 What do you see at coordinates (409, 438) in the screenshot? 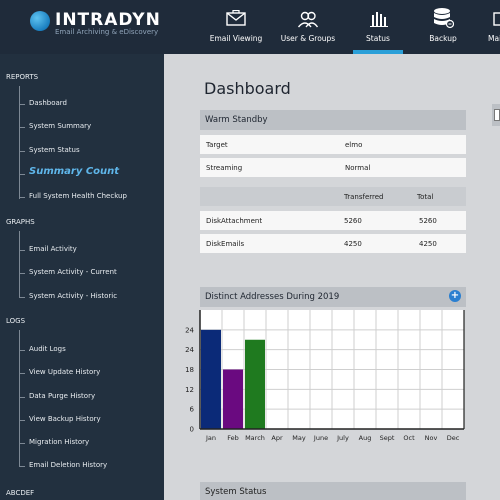
I see `x-tick-label: Oct` at bounding box center [409, 438].